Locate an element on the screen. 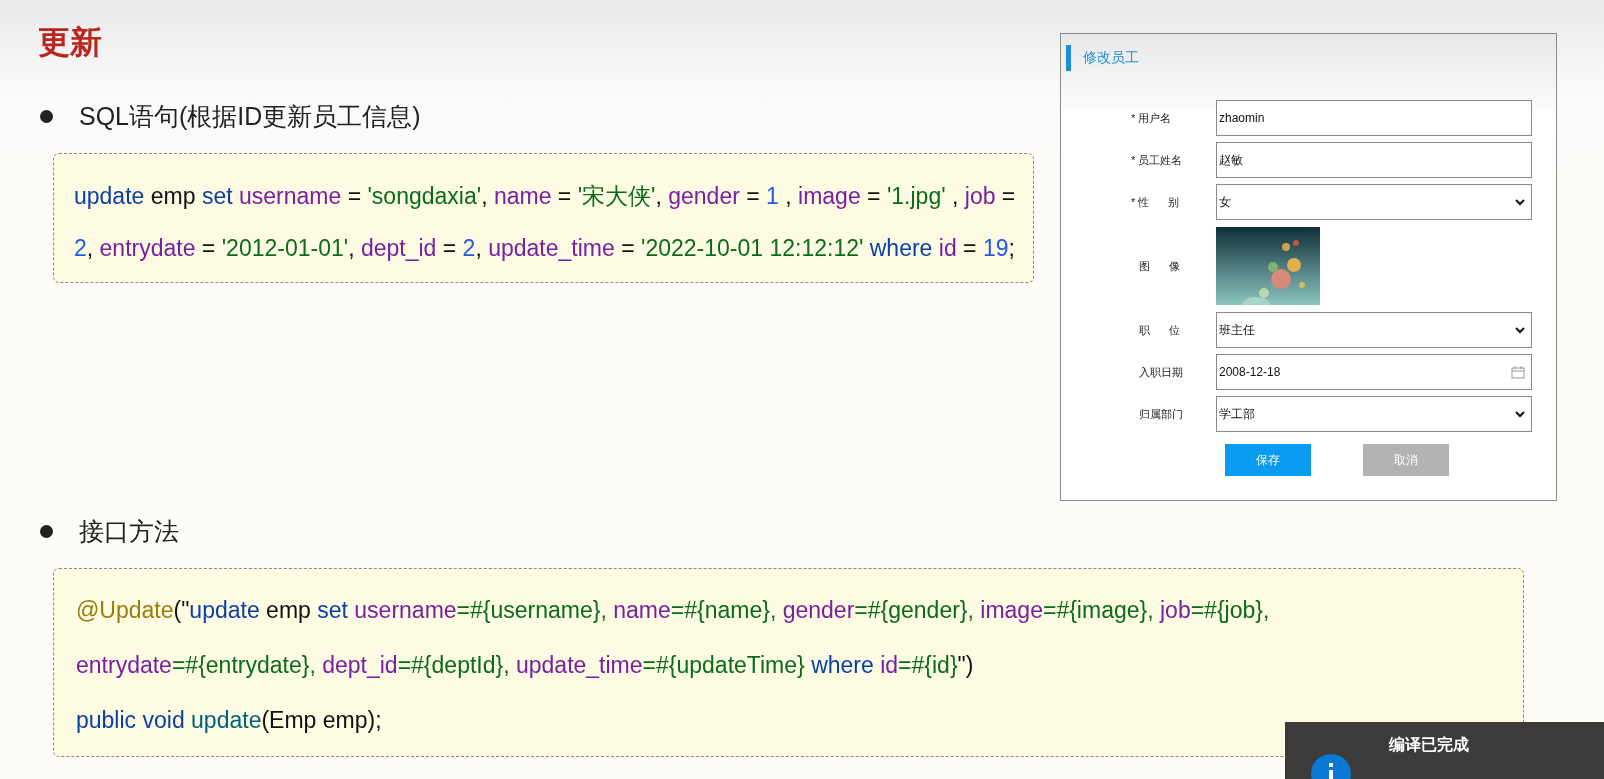 Image resolution: width=1604 pixels, height=779 pixels. calendar-icon is located at coordinates (1518, 372).